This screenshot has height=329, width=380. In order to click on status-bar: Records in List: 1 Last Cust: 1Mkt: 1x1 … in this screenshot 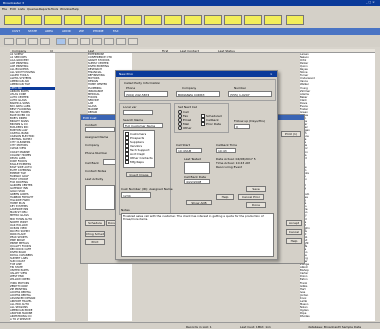, I will do `click(190, 325)`.